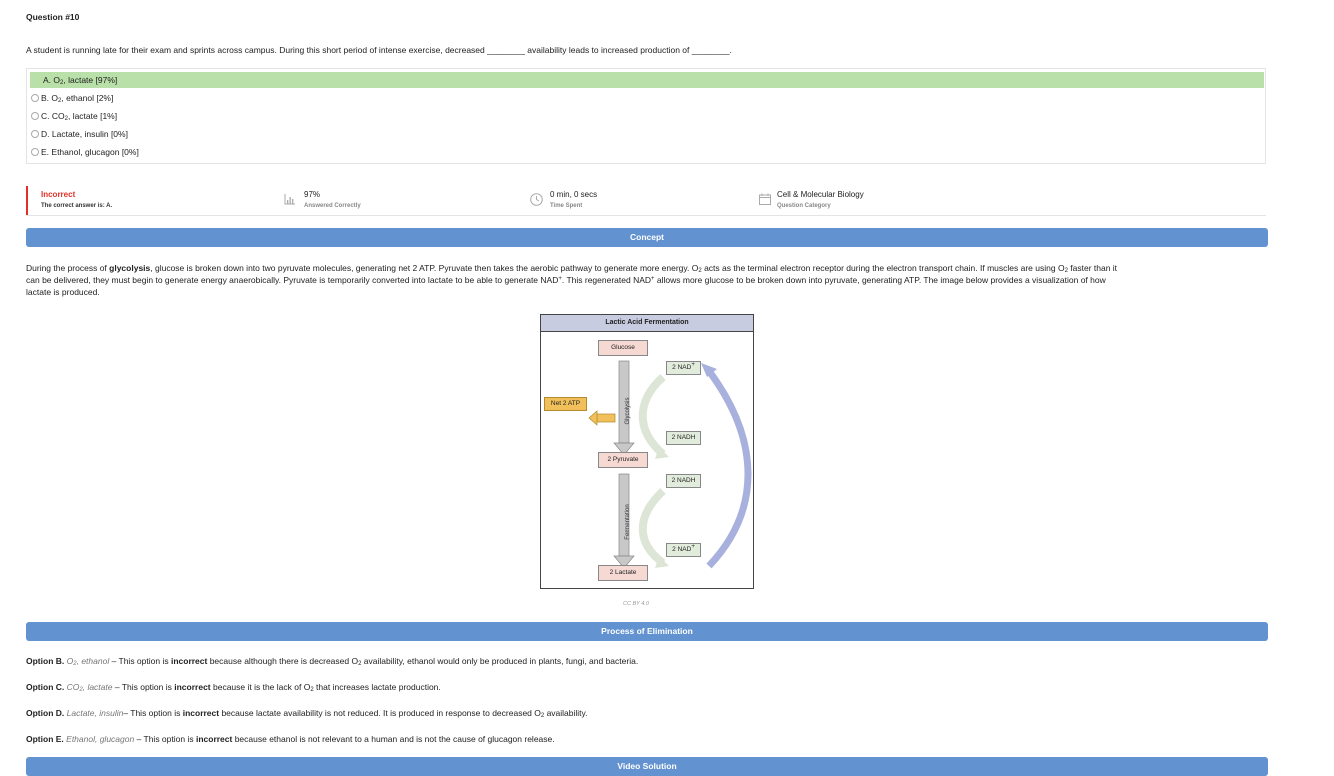 This screenshot has width=1334, height=776. Describe the element at coordinates (565, 404) in the screenshot. I see `net-atp-box: Net 2 ATP` at that location.